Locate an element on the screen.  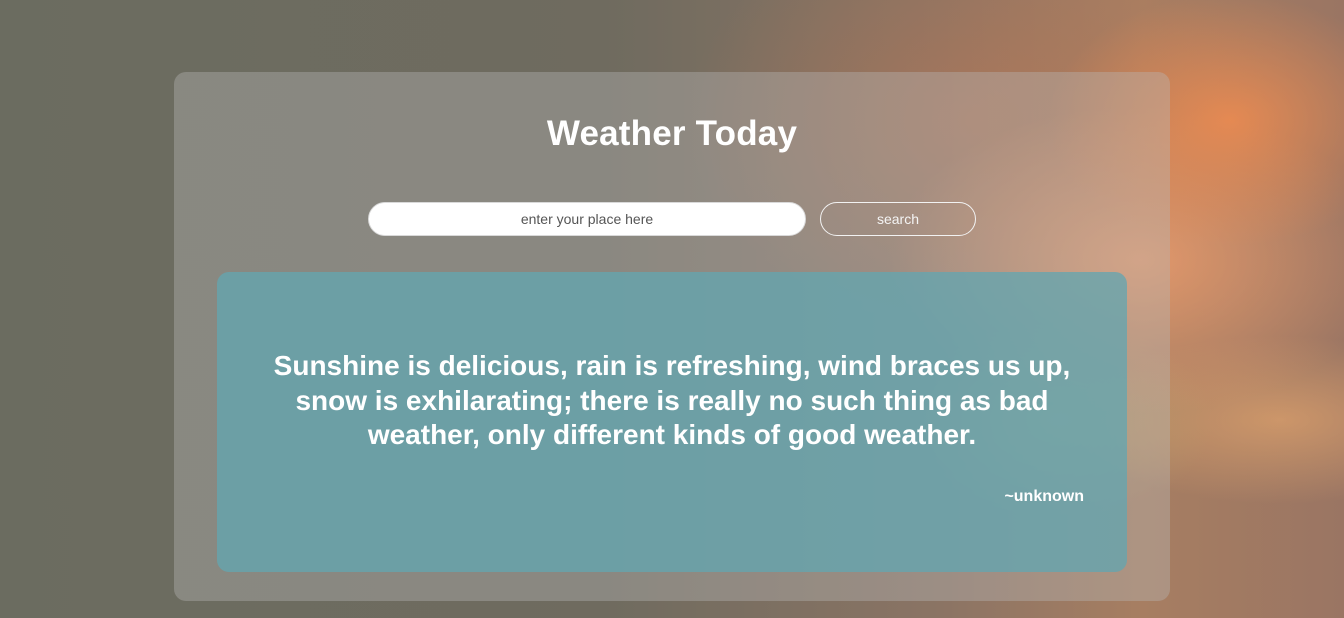
page-title: Weather Today is located at coordinates (672, 133).